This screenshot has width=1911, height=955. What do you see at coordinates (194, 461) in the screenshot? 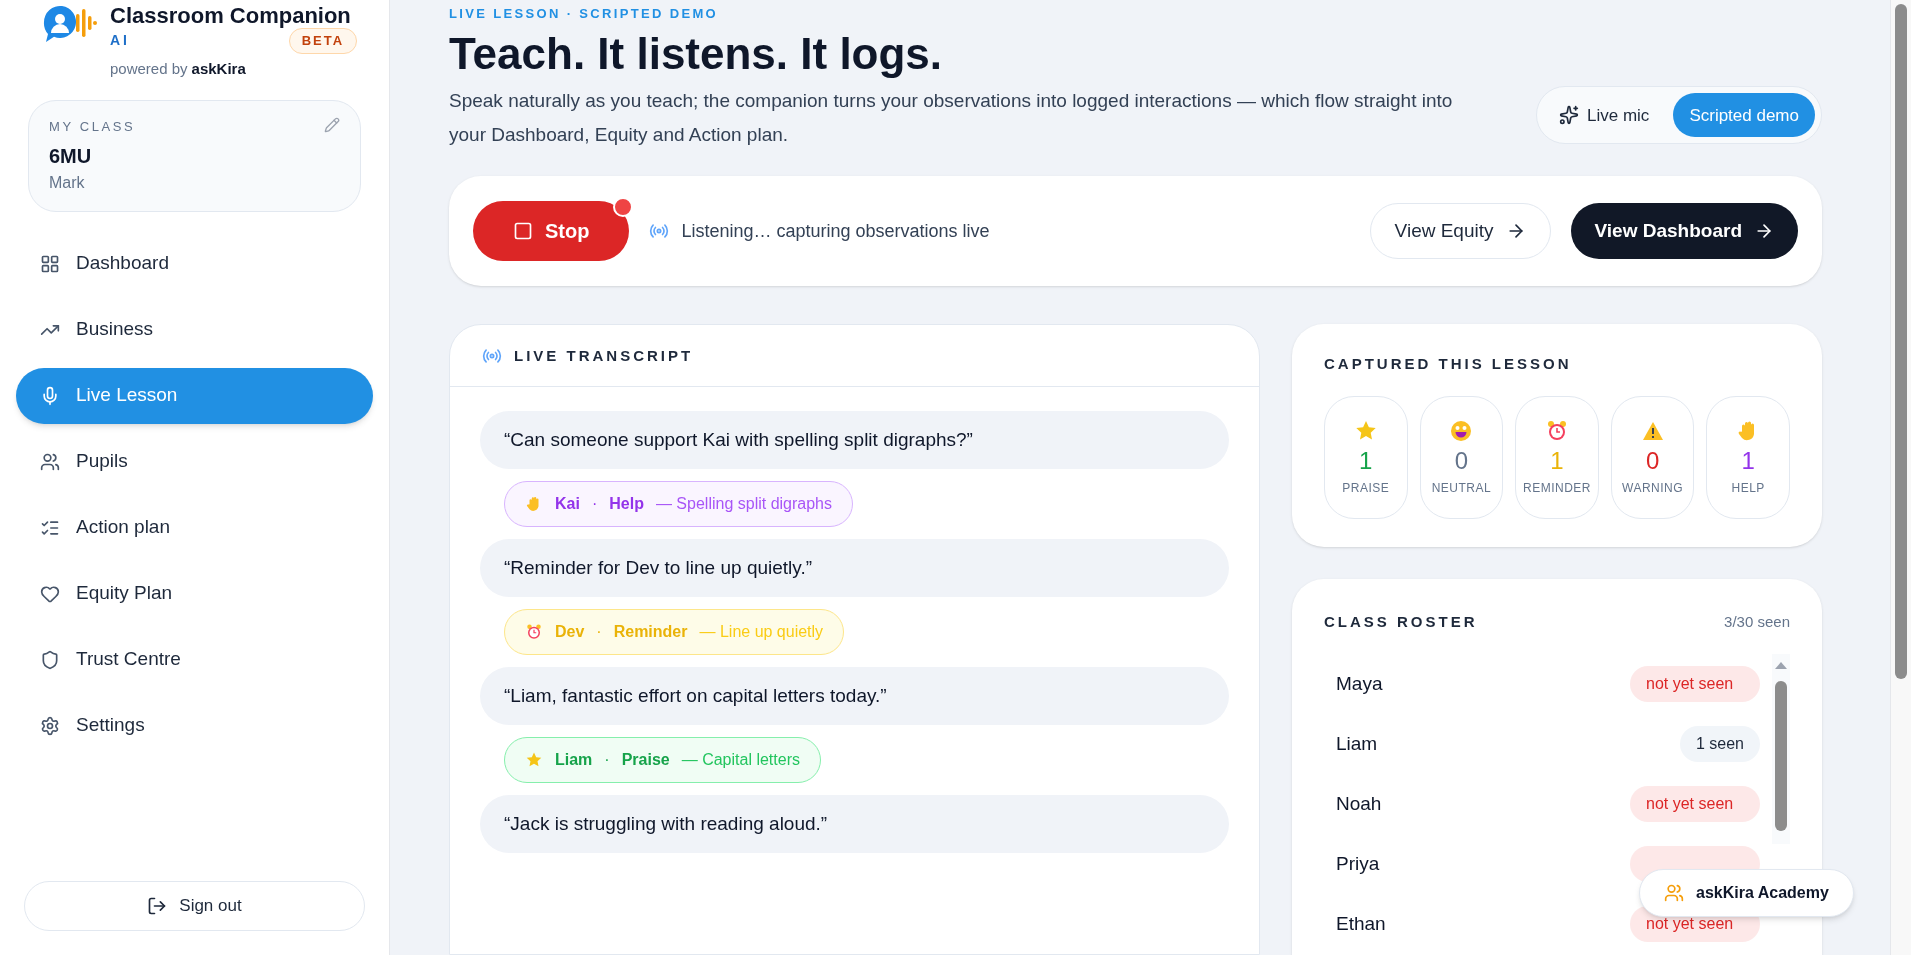
I see `nav-item: Pupils` at bounding box center [194, 461].